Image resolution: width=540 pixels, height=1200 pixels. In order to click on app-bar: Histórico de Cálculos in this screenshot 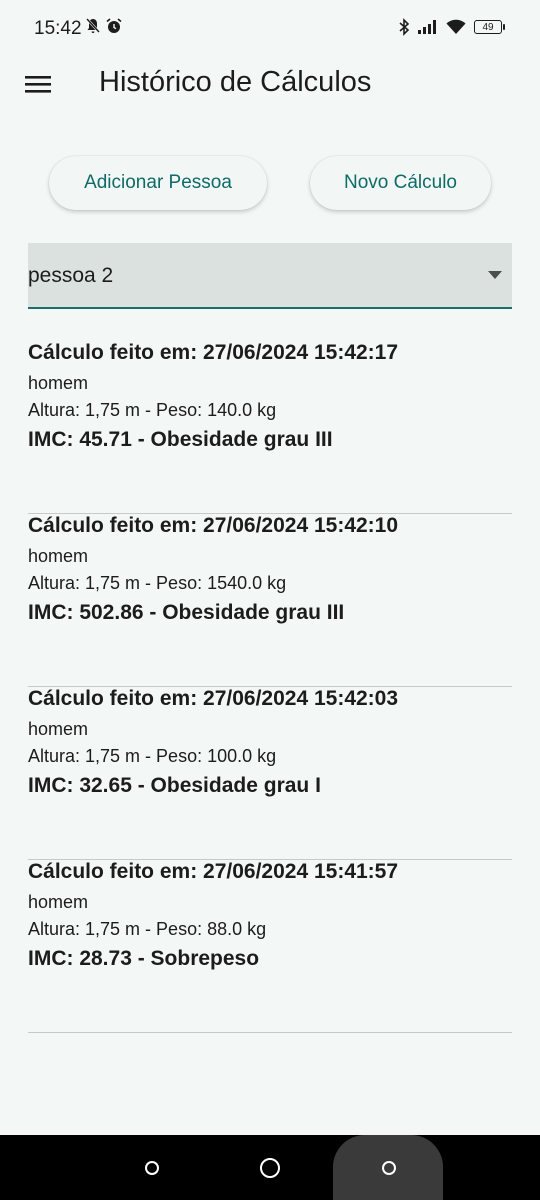, I will do `click(270, 84)`.